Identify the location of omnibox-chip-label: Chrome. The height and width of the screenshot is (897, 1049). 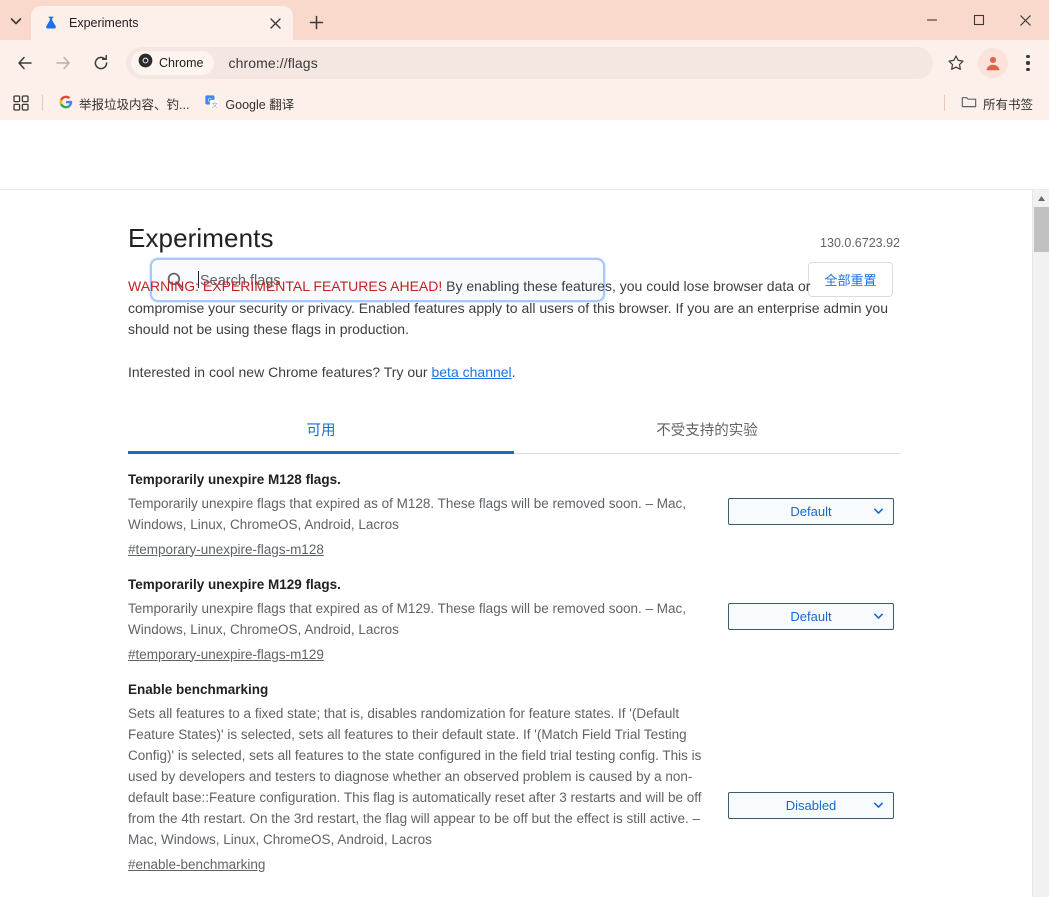
(181, 63).